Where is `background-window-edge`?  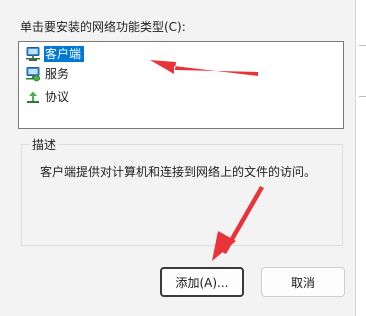
background-window-edge is located at coordinates (361, 158).